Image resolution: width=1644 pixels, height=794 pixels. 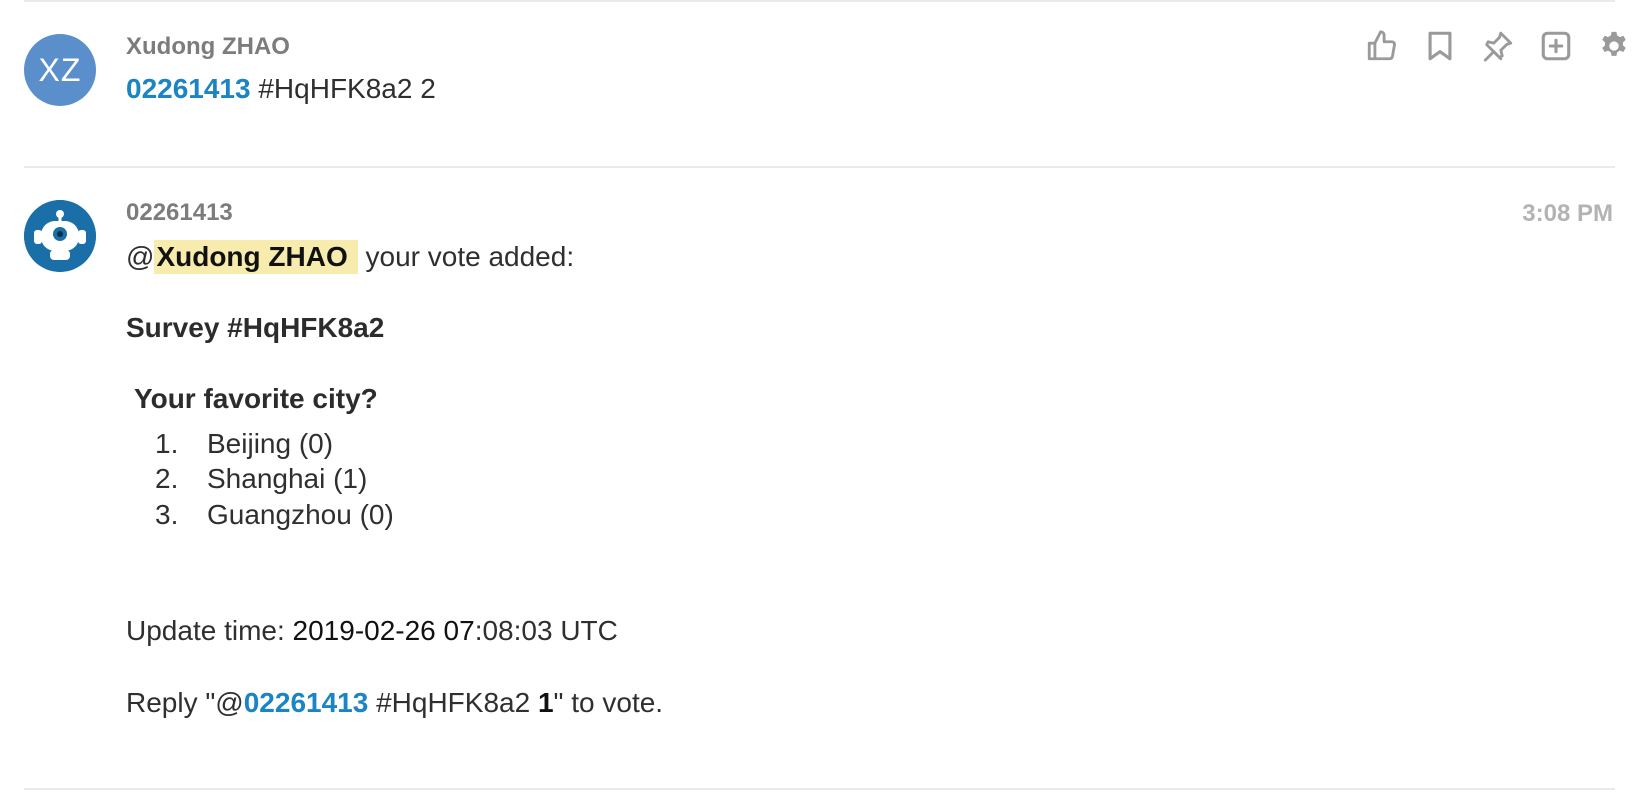 What do you see at coordinates (466, 256) in the screenshot?
I see `intro-text: your vote added:` at bounding box center [466, 256].